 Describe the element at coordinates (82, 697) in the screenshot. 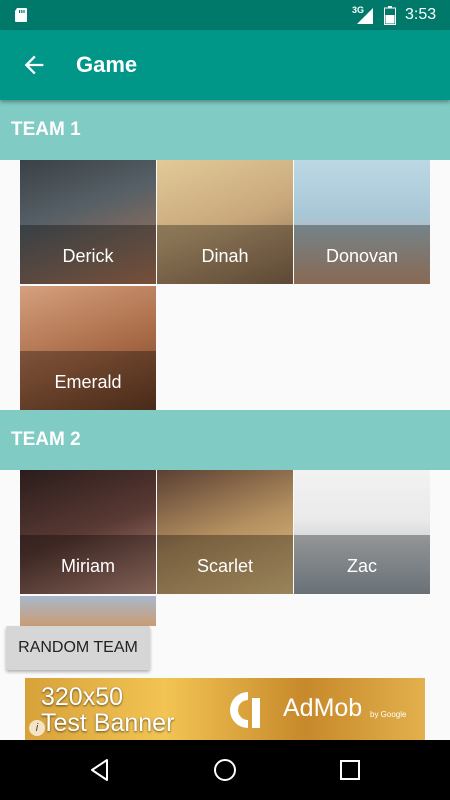

I see `ad-size-label: 320x50` at that location.